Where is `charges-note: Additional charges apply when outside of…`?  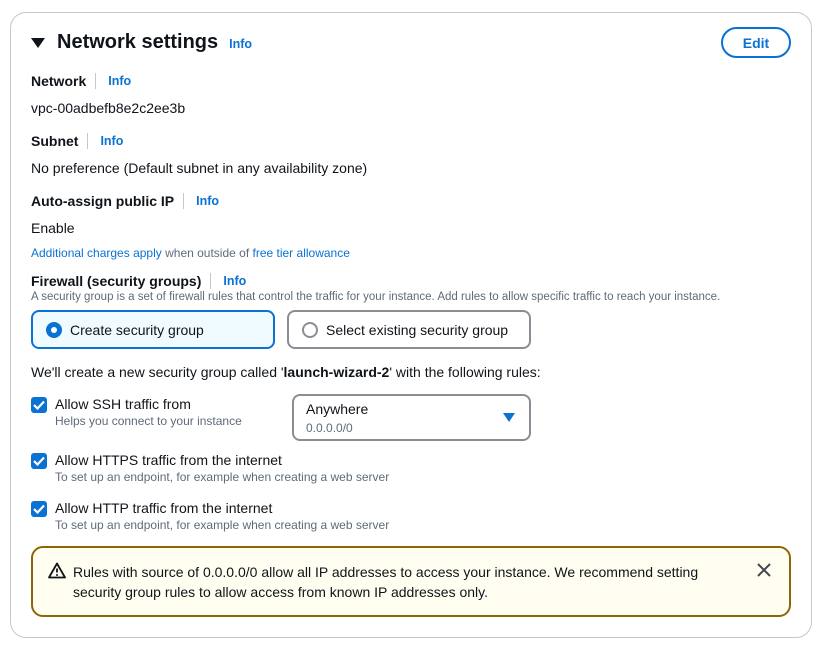 charges-note: Additional charges apply when outside of… is located at coordinates (190, 253).